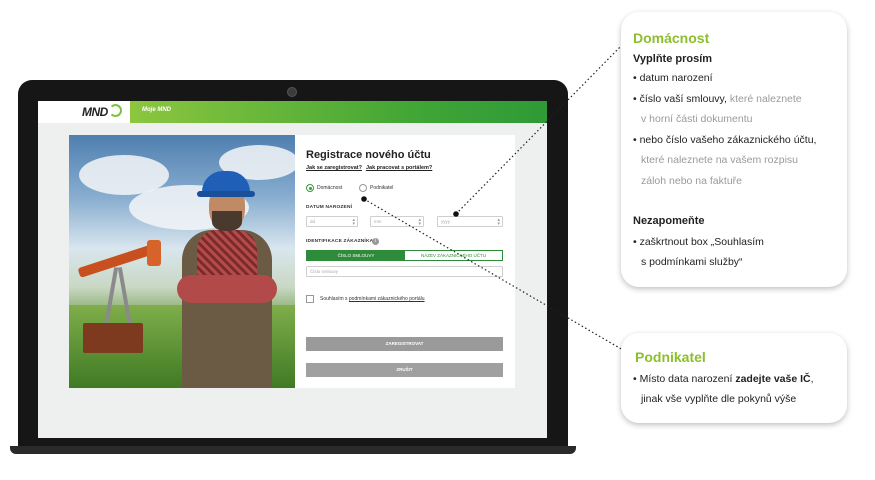 Image resolution: width=875 pixels, height=480 pixels. Describe the element at coordinates (329, 207) in the screenshot. I see `birthdate-label: DATUM NAROZENÍ` at that location.